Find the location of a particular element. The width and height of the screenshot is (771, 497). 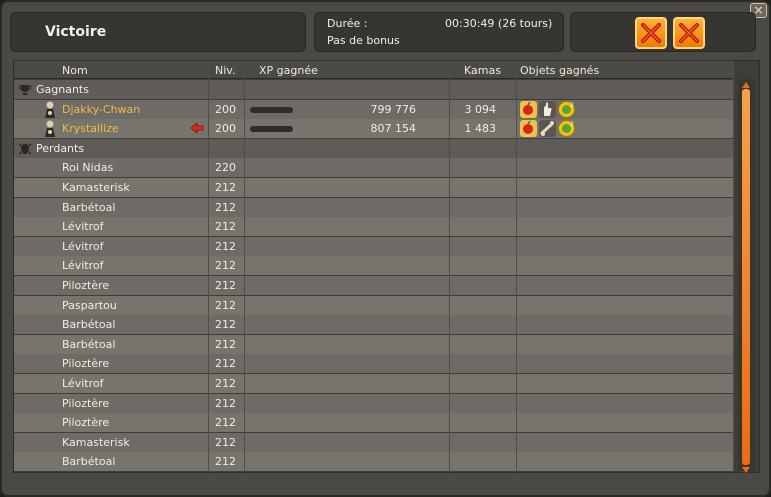

group-row-losers: Perdants is located at coordinates (374, 148).